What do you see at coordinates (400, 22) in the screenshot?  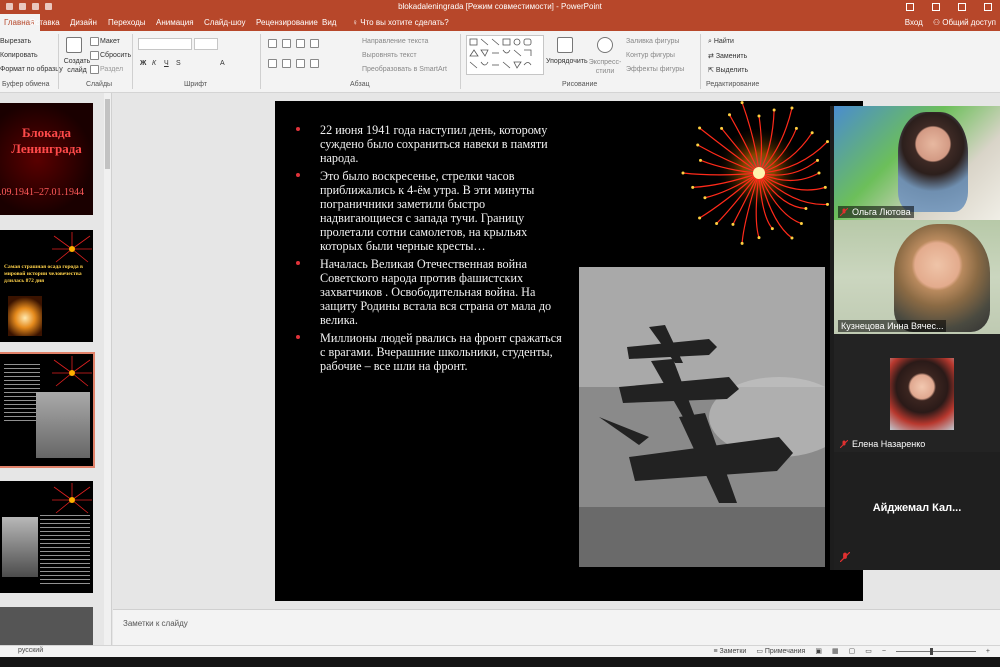 I see `tell-me-search: ♀ Что вы хотите сделать?` at bounding box center [400, 22].